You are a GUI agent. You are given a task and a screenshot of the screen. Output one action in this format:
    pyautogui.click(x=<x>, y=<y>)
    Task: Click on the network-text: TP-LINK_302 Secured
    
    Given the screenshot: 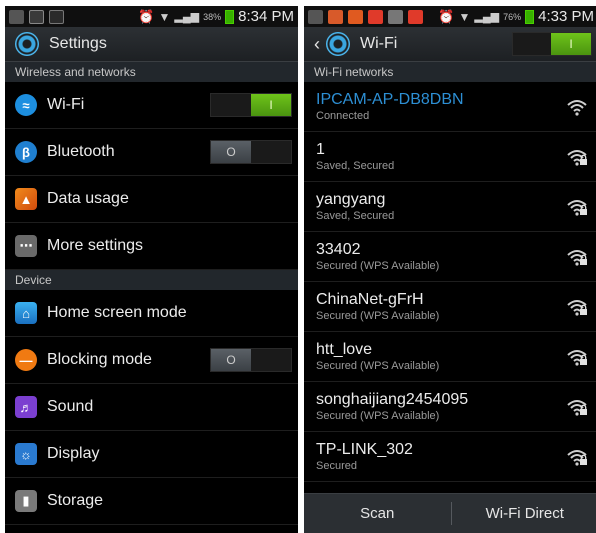 What is the action you would take?
    pyautogui.click(x=441, y=456)
    